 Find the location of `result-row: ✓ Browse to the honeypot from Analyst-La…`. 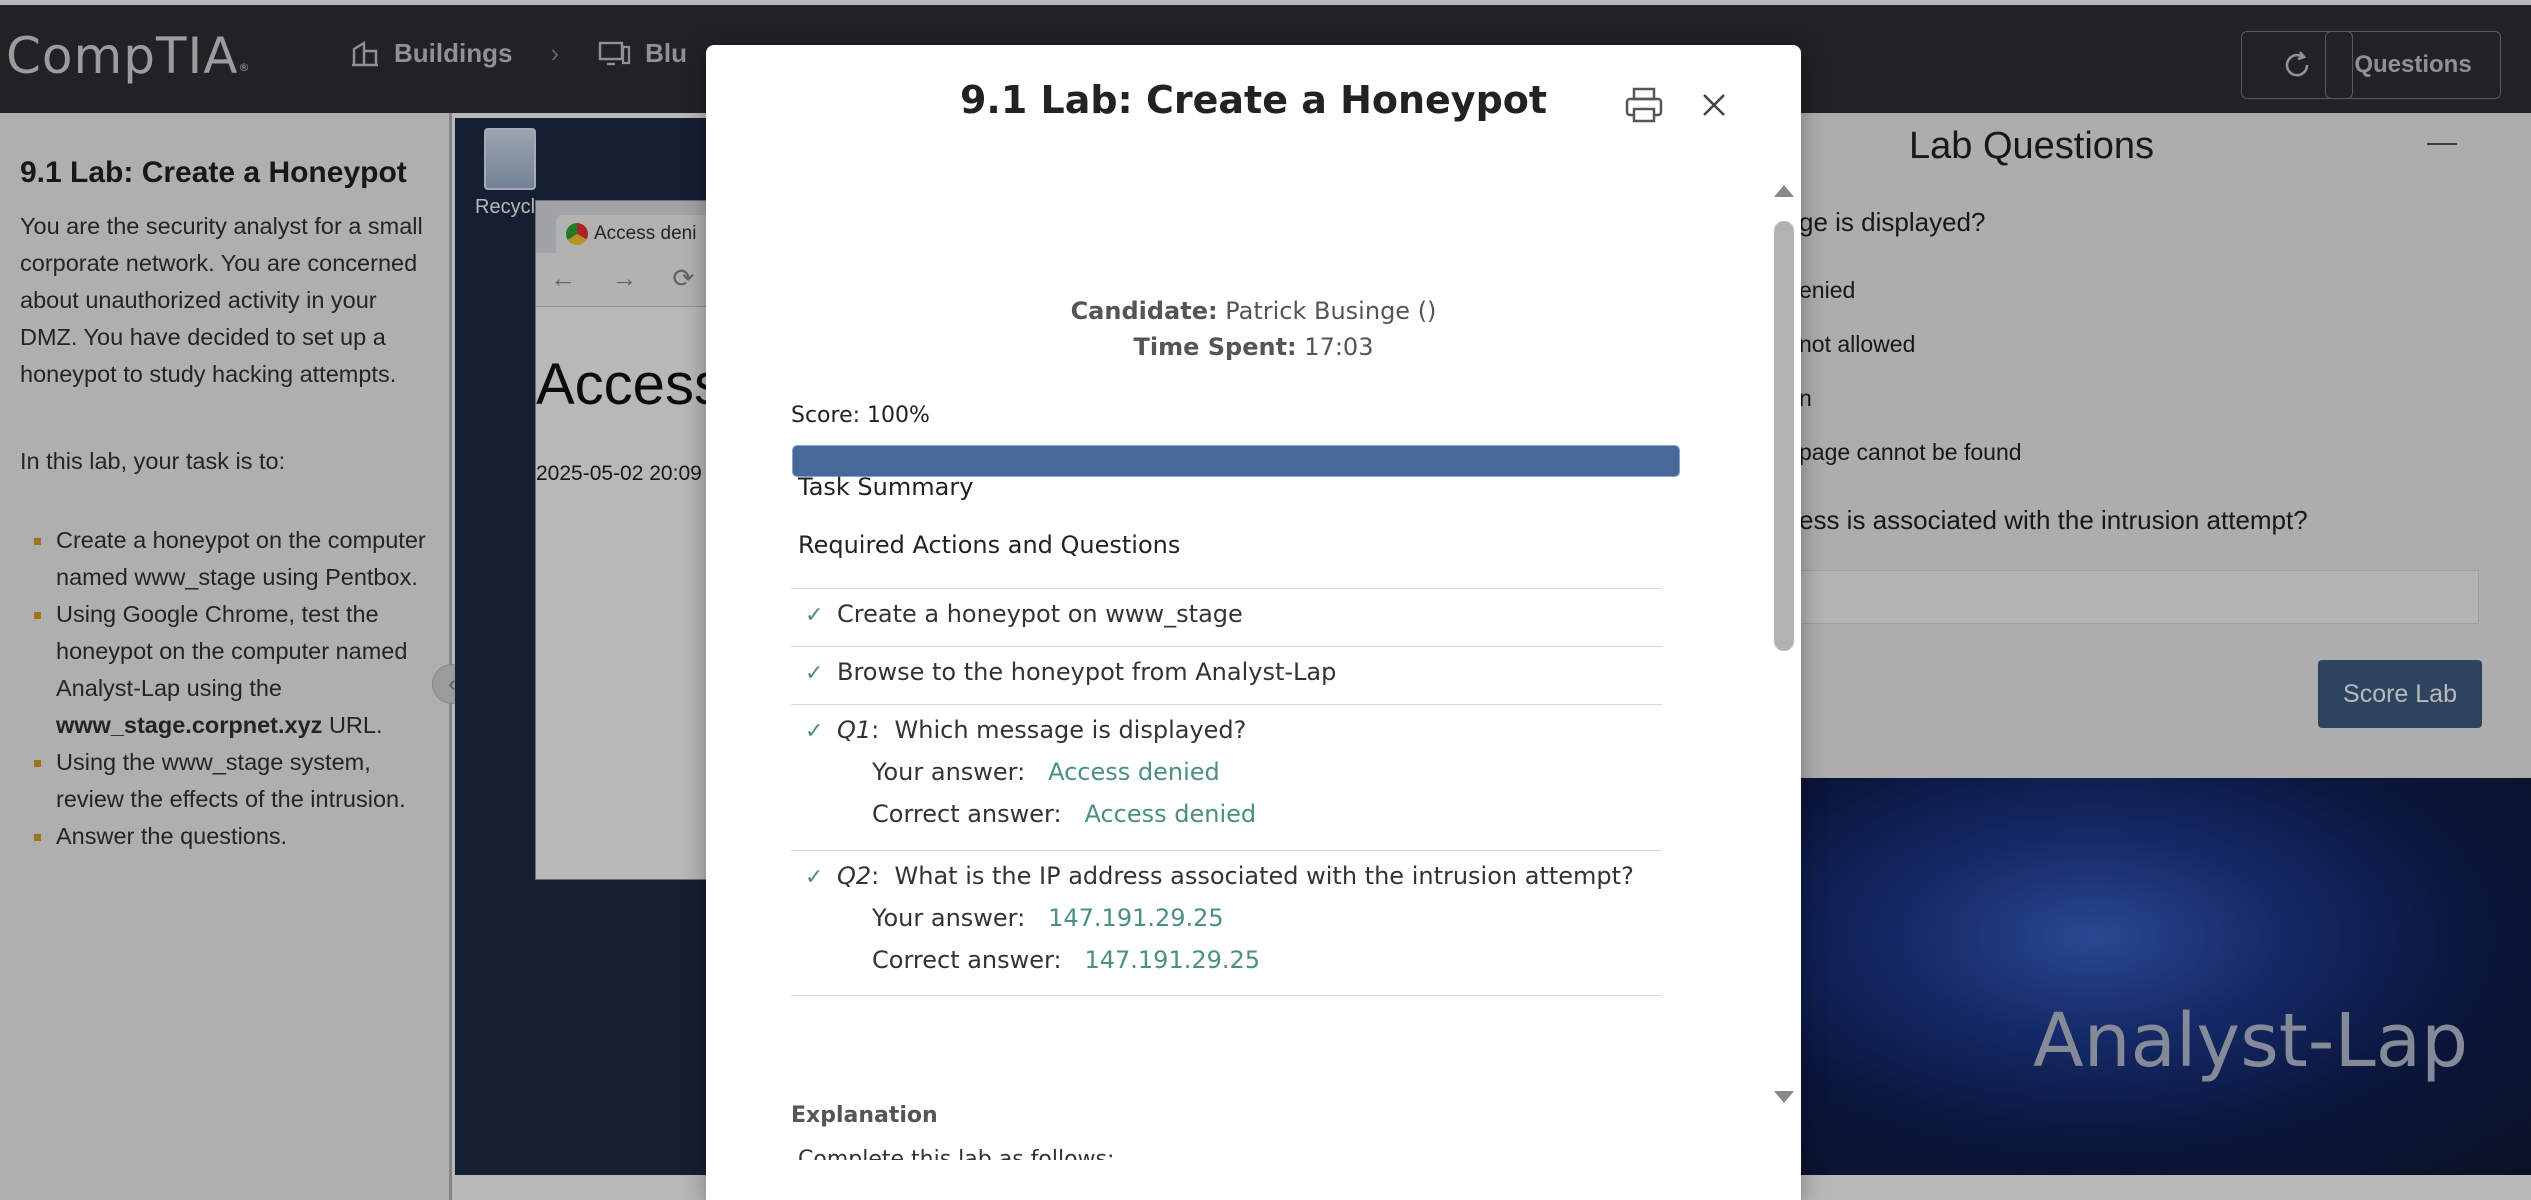

result-row: ✓ Browse to the honeypot from Analyst-La… is located at coordinates (1226, 675).